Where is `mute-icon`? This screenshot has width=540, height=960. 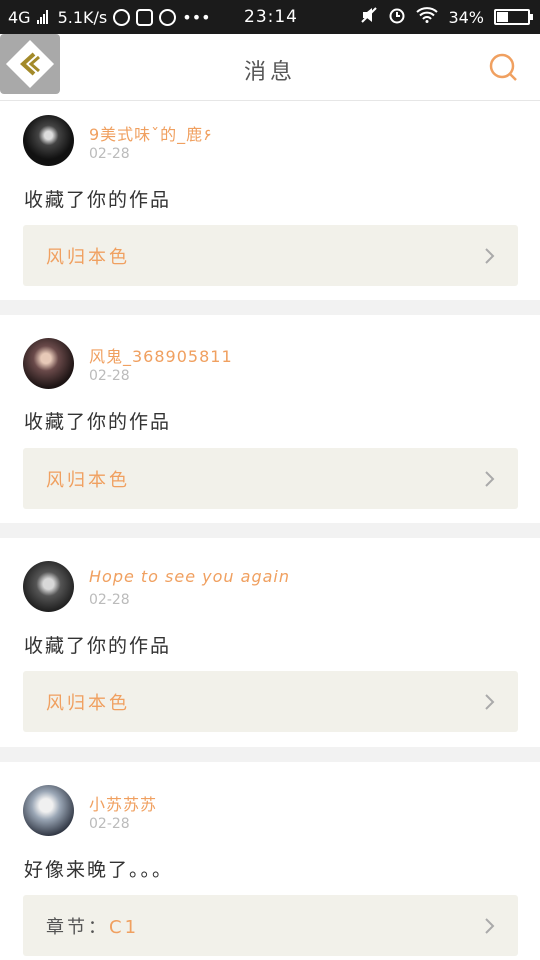
mute-icon is located at coordinates (369, 17).